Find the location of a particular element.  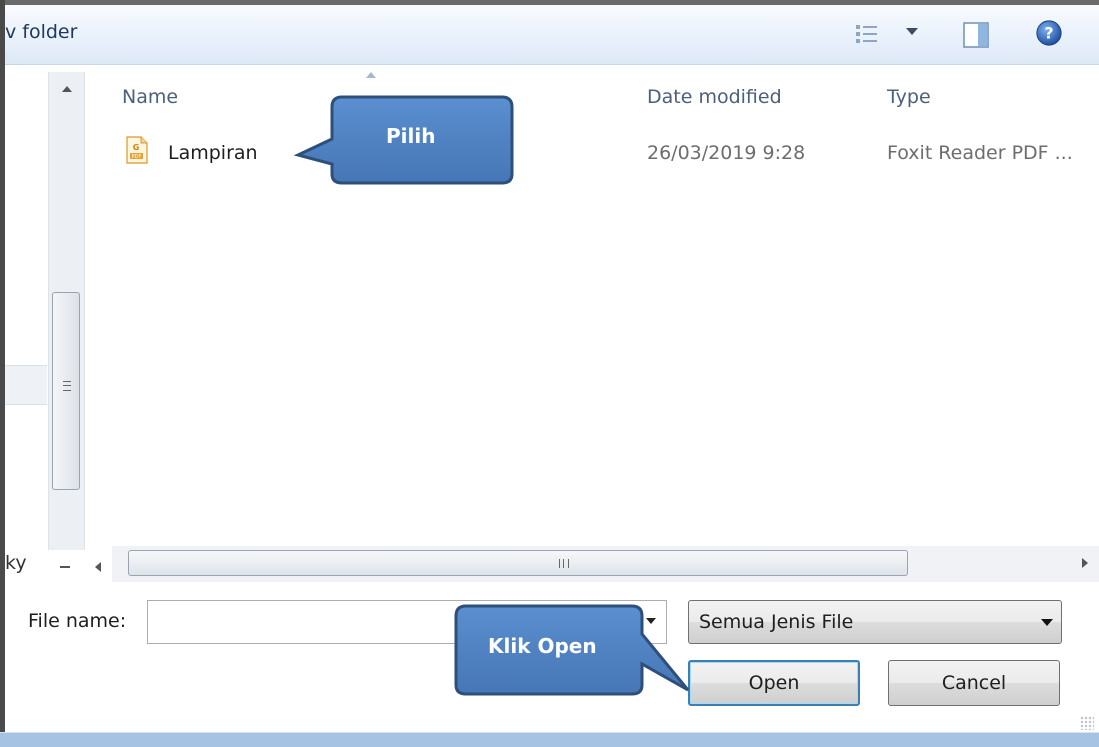

window-bottom-edge is located at coordinates (549, 739).